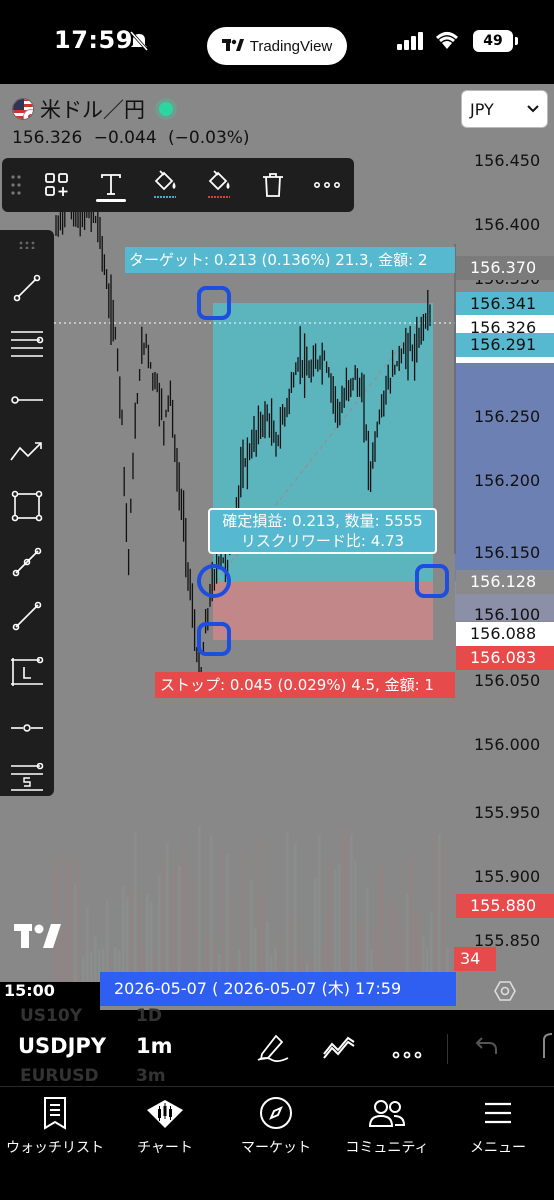 This screenshot has height=1200, width=554. Describe the element at coordinates (278, 989) in the screenshot. I see `crosshair-time-label: 2026-05-07 ( 2026-05-07 (木) 17:59` at that location.